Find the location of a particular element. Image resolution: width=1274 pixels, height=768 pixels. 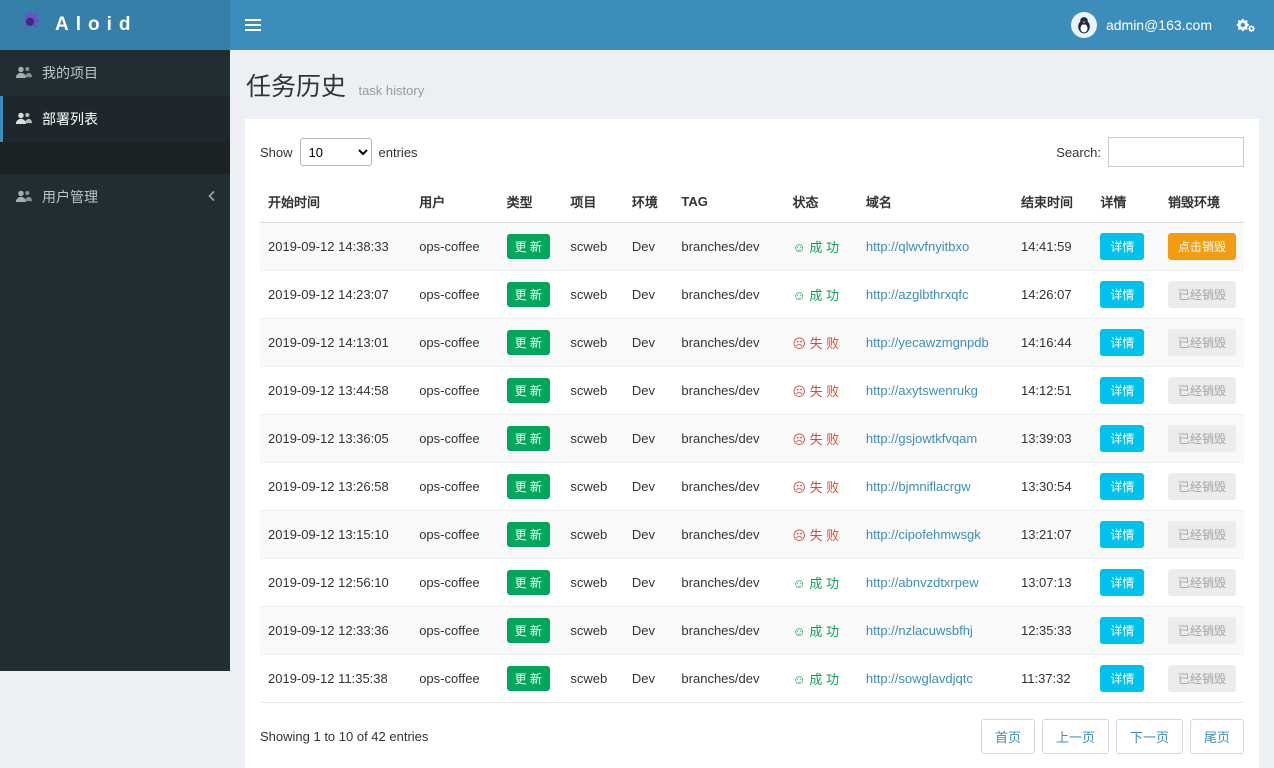

destroy-button: 点击销毁 is located at coordinates (1201, 246).